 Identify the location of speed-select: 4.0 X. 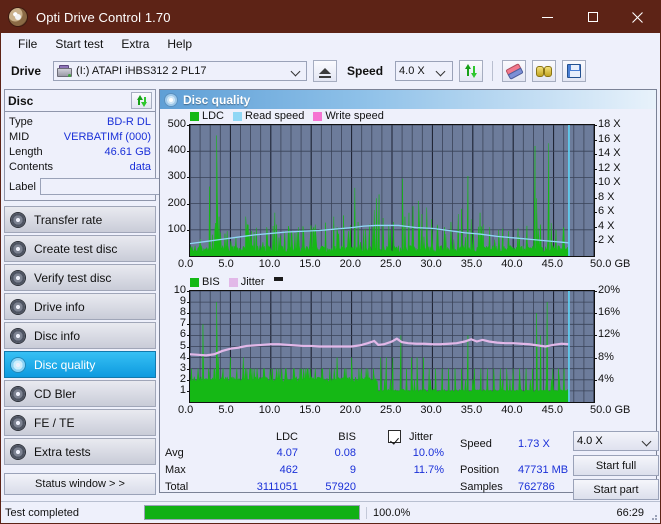
(424, 71).